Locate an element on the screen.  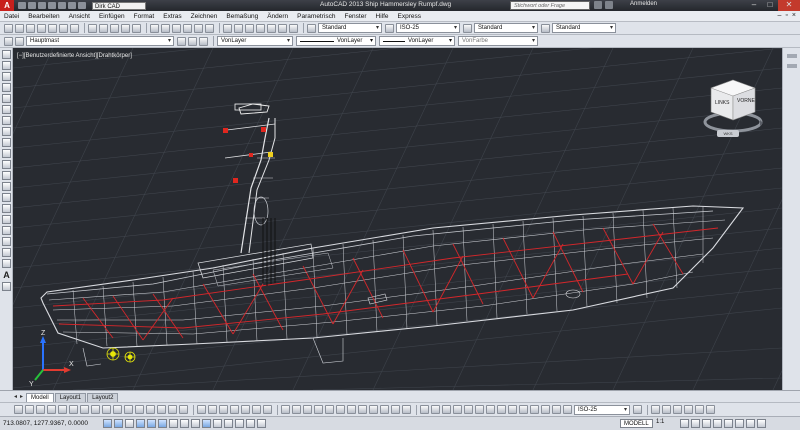
multiline-text-icon: A is located at coordinates (6, 275).